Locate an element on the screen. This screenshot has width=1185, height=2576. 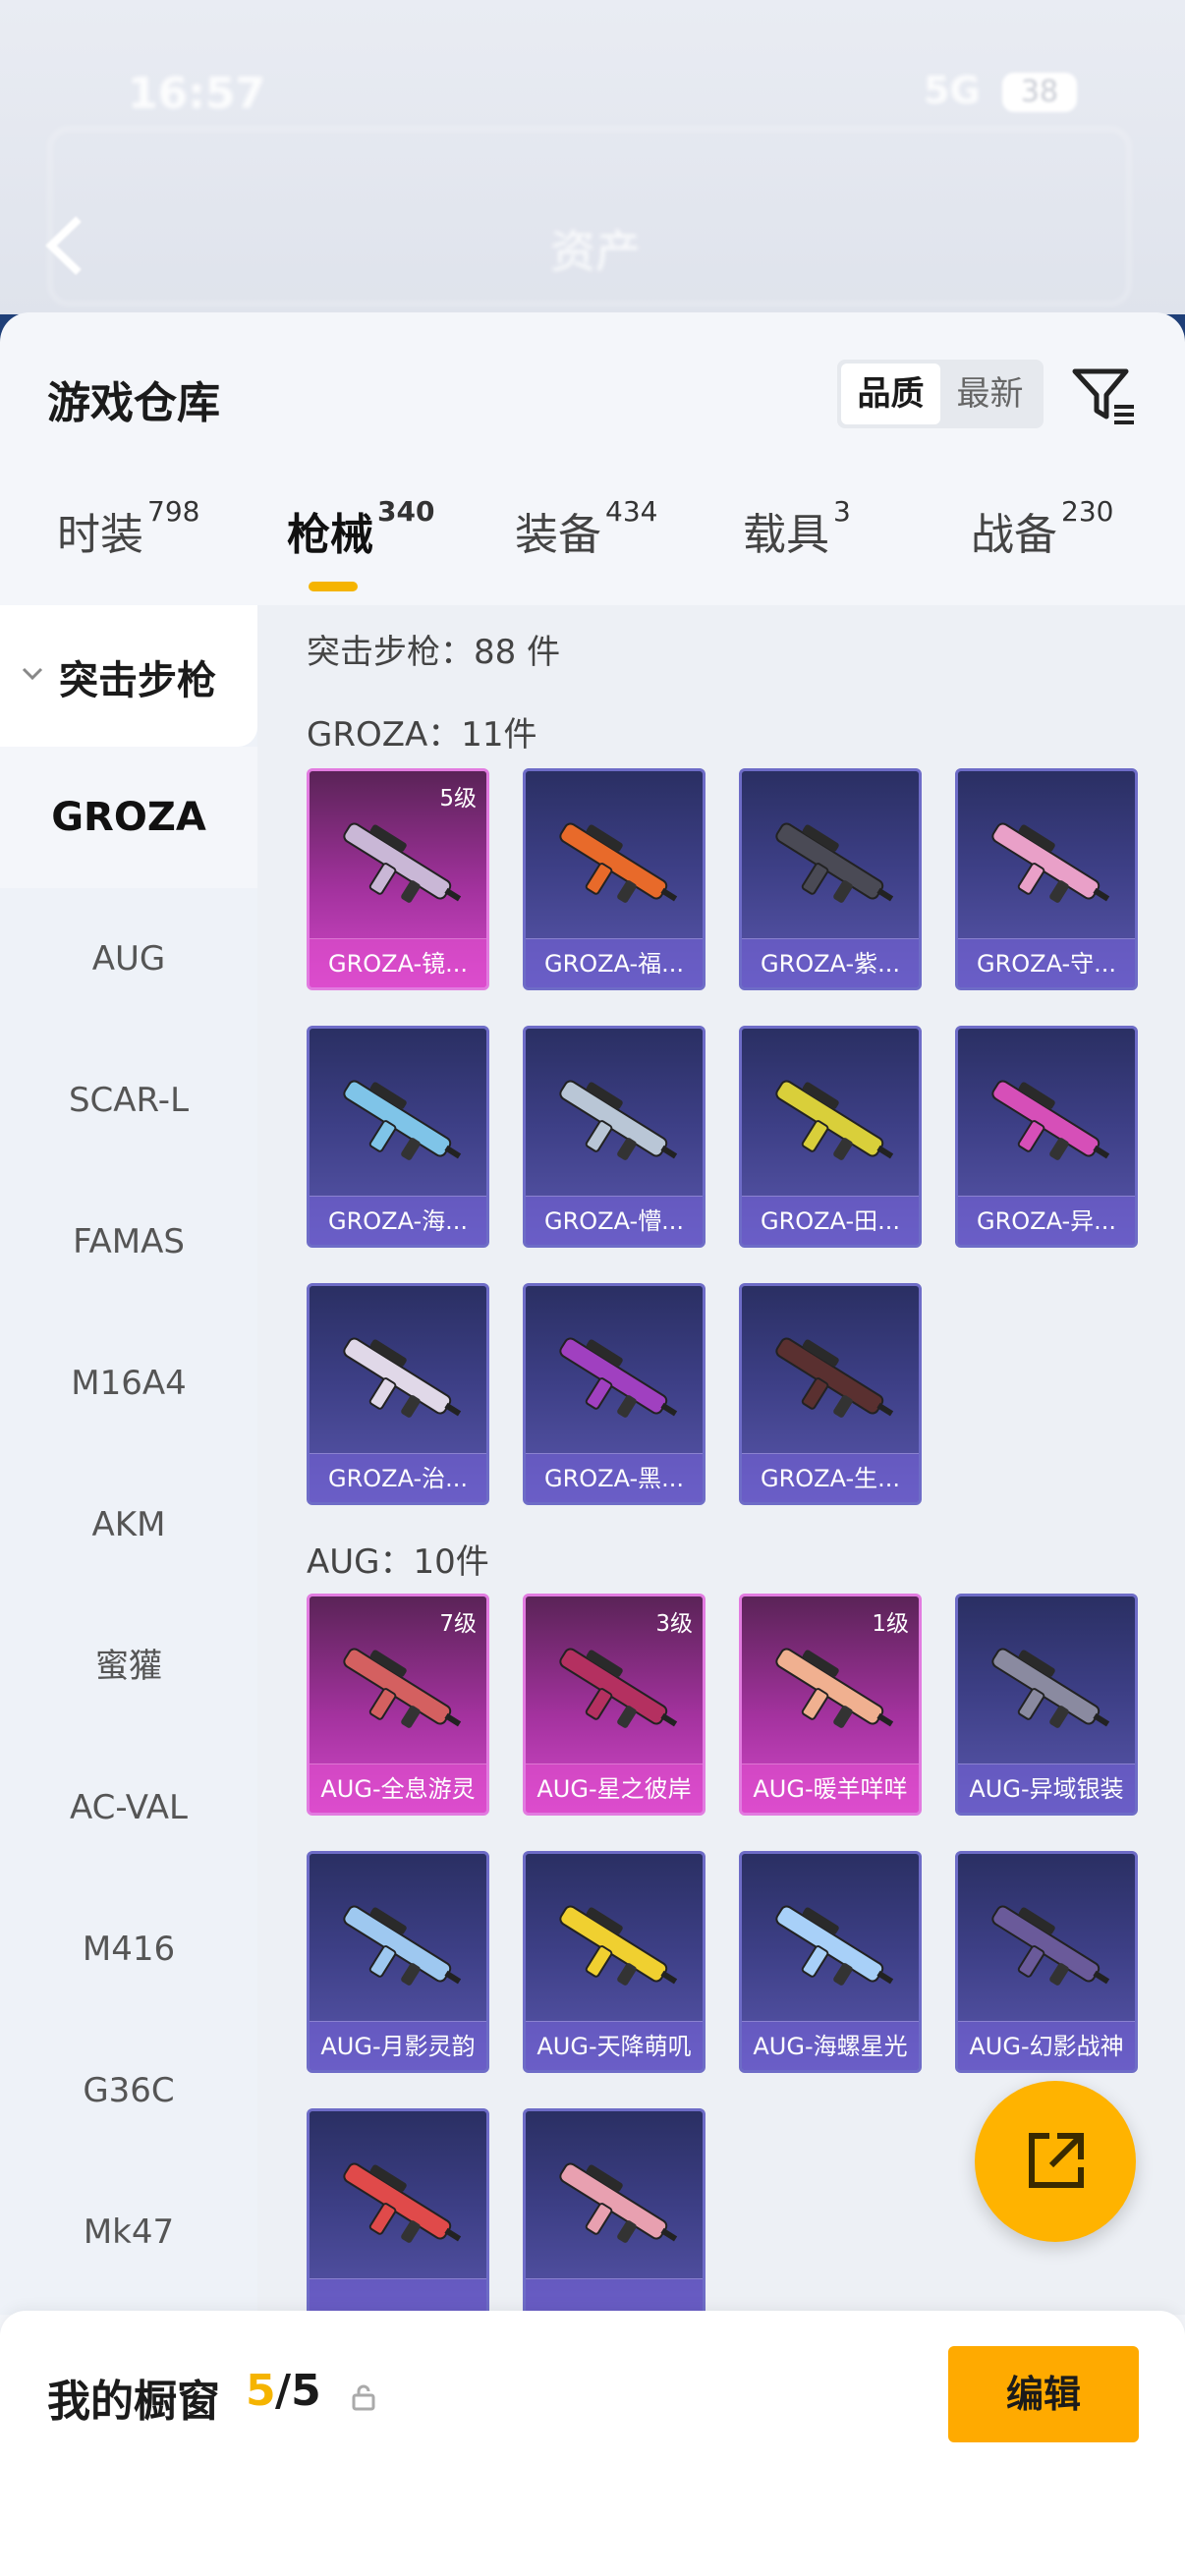
sidebar-item-mk47: Mk47 is located at coordinates (129, 2232).